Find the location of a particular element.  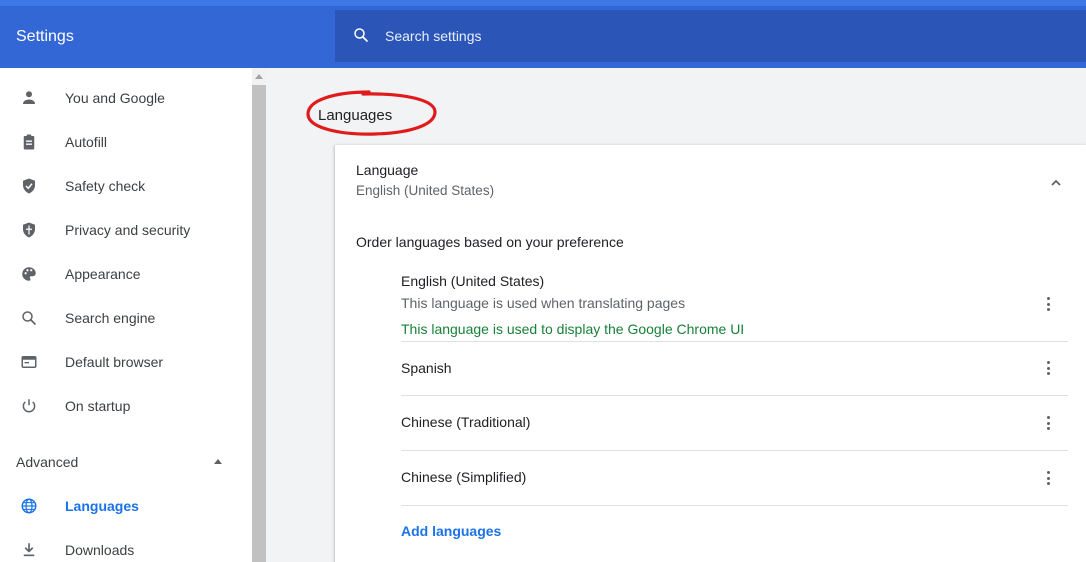

sidebar-item-label: On startup is located at coordinates (98, 406).